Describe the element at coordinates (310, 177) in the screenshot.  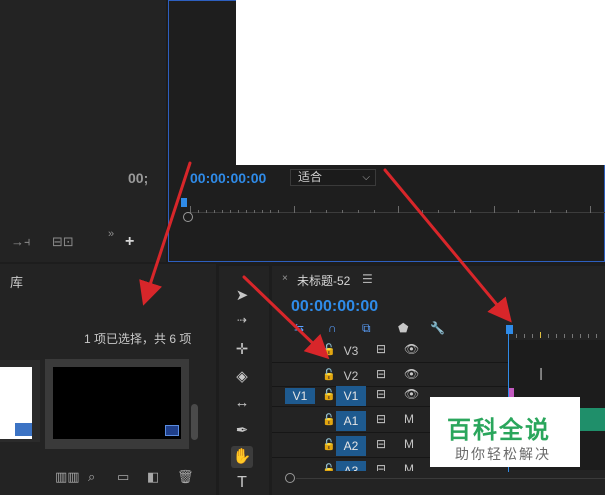
I see `zoom-select-value: 适合` at that location.